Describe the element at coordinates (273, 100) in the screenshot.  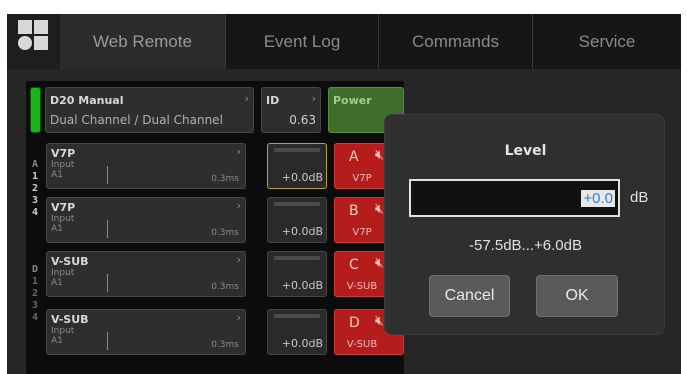
I see `id-label: ID` at that location.